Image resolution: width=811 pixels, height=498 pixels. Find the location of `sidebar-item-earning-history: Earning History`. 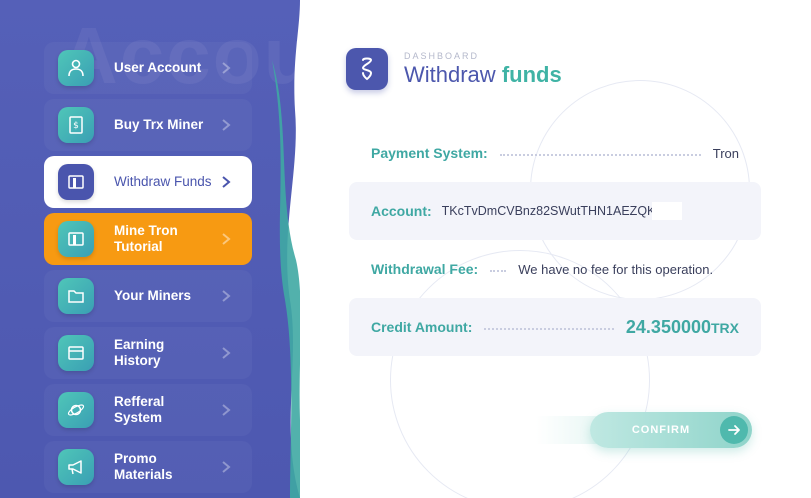

sidebar-item-earning-history: Earning History is located at coordinates (148, 353).